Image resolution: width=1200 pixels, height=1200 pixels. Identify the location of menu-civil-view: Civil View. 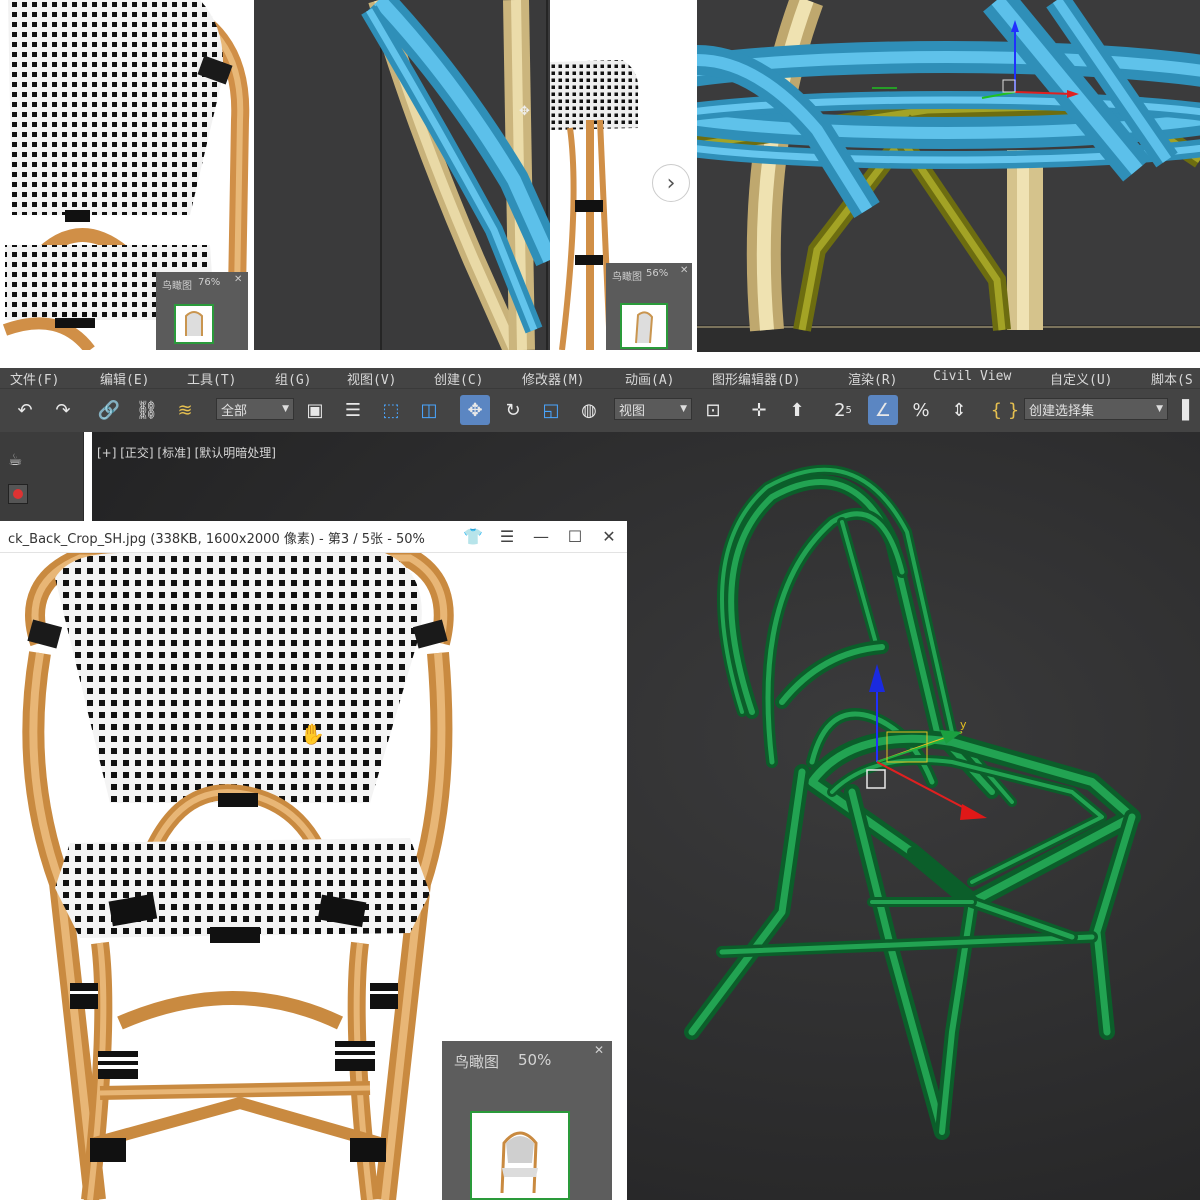
(972, 376).